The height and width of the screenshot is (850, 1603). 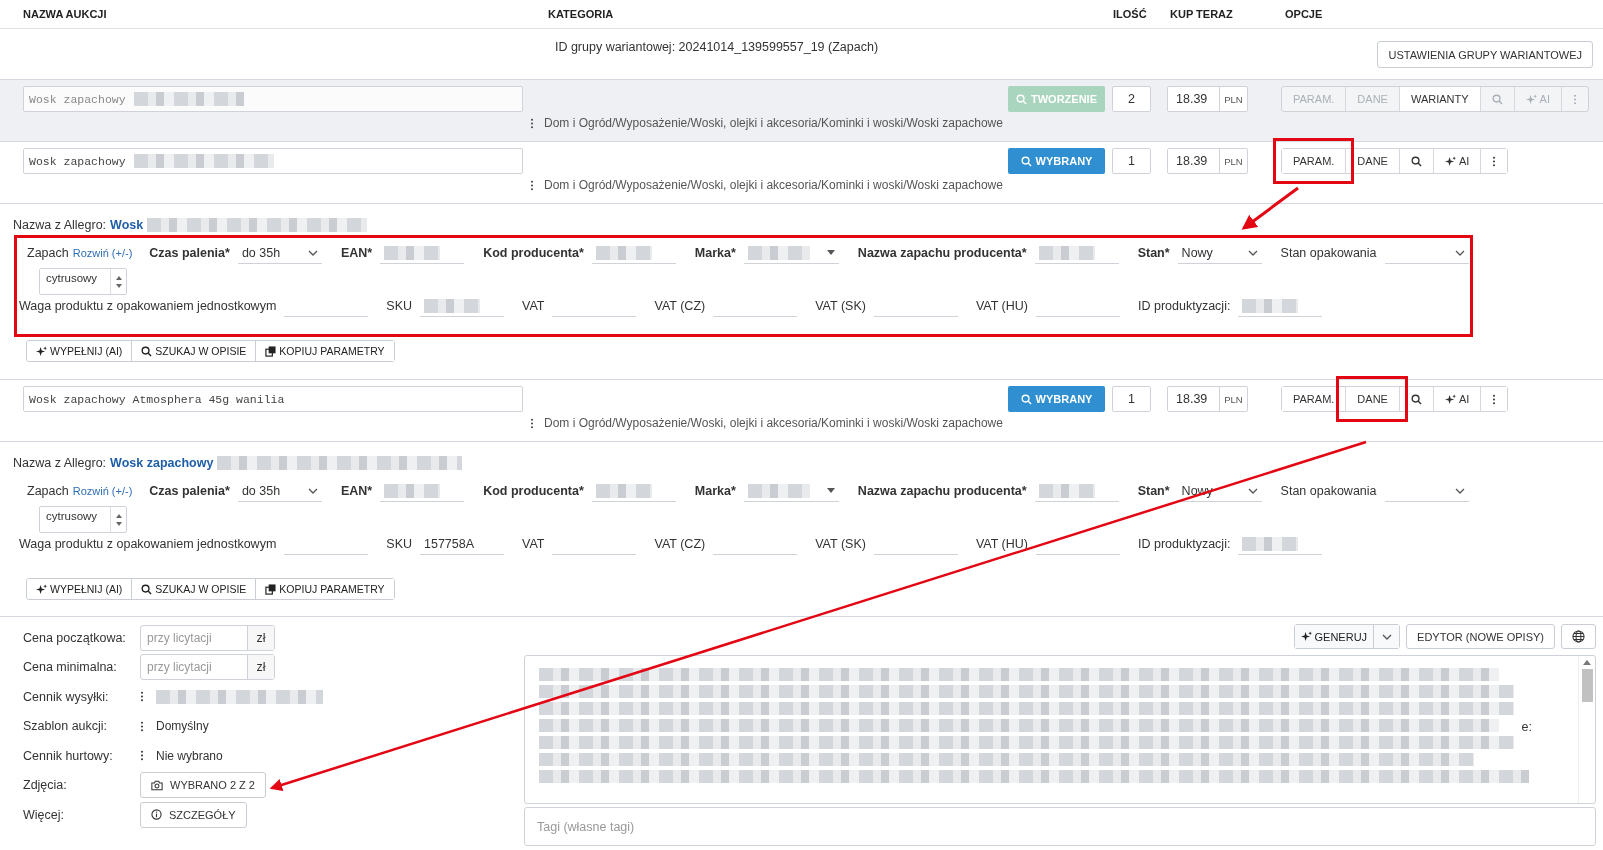 I want to click on option-button: WARIANTY, so click(x=1439, y=99).